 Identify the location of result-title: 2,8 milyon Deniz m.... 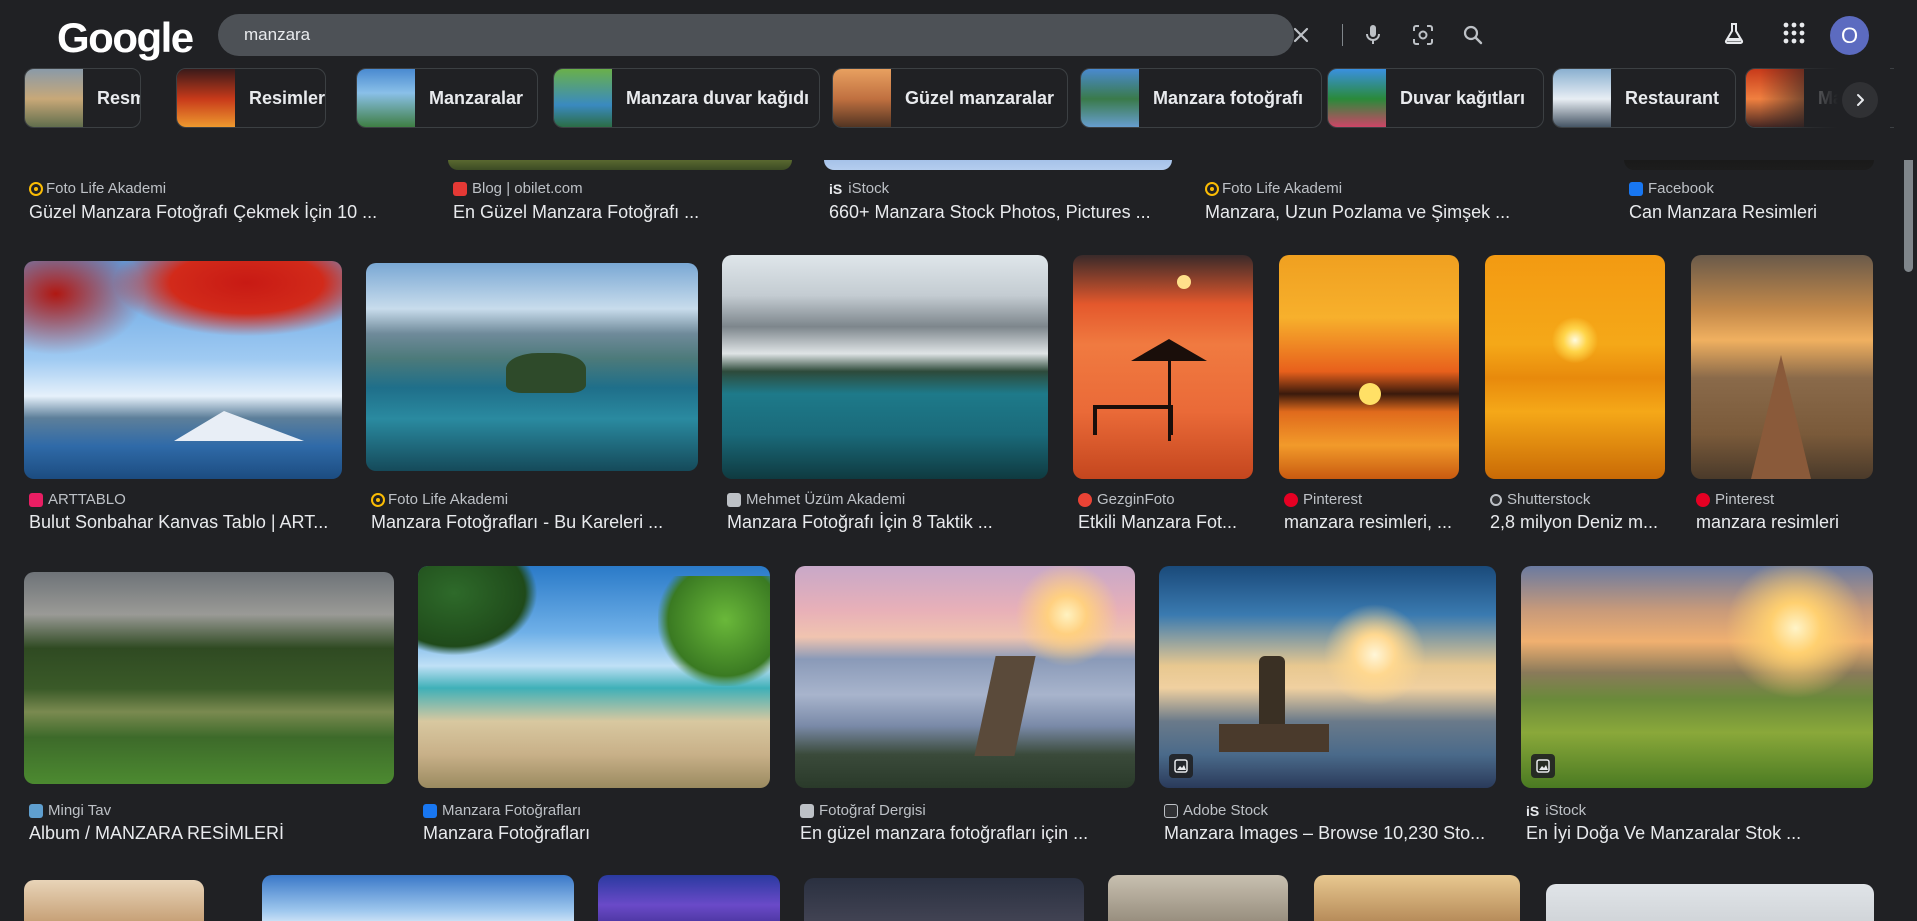
(1576, 522).